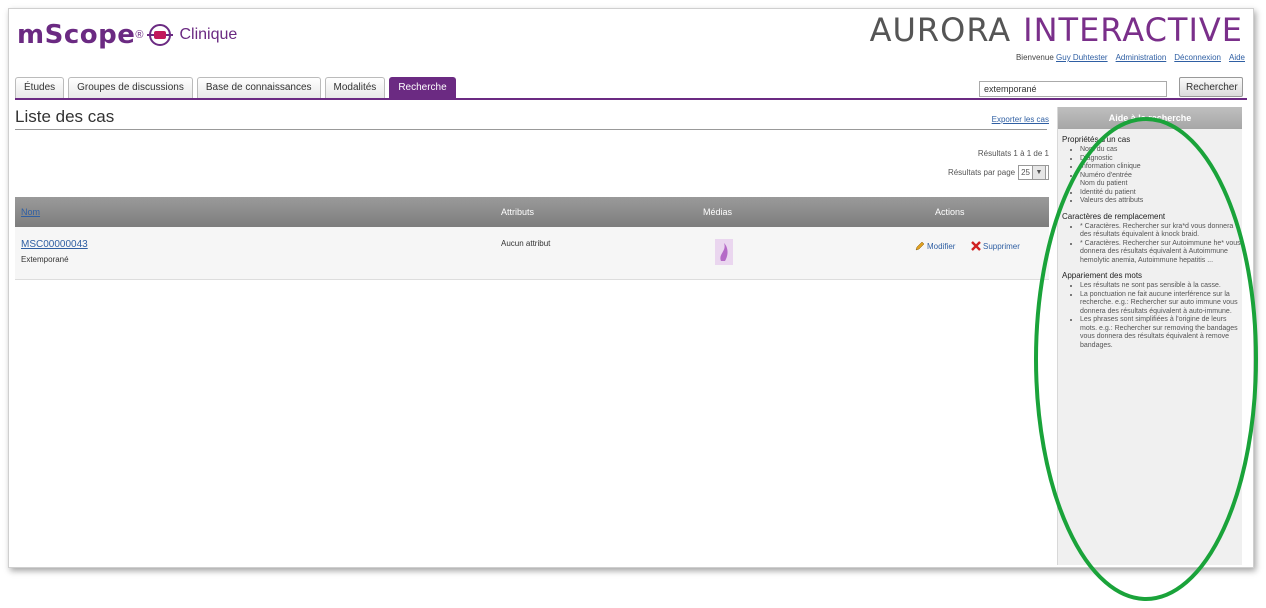 Image resolution: width=1266 pixels, height=608 pixels. Describe the element at coordinates (1161, 201) in the screenshot. I see `help-item: Valeurs des attributs` at that location.